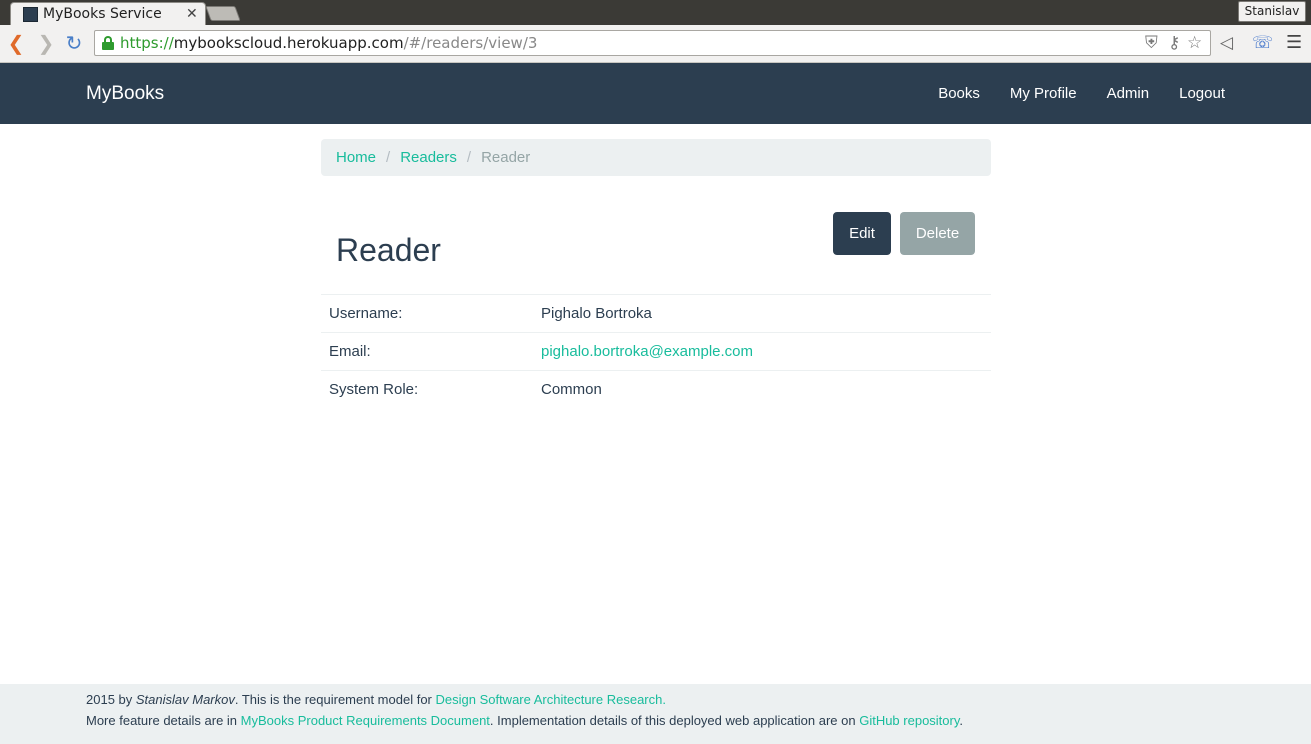 The height and width of the screenshot is (744, 1311). Describe the element at coordinates (1294, 43) in the screenshot. I see `hamburger-menu-icon: ☰` at that location.